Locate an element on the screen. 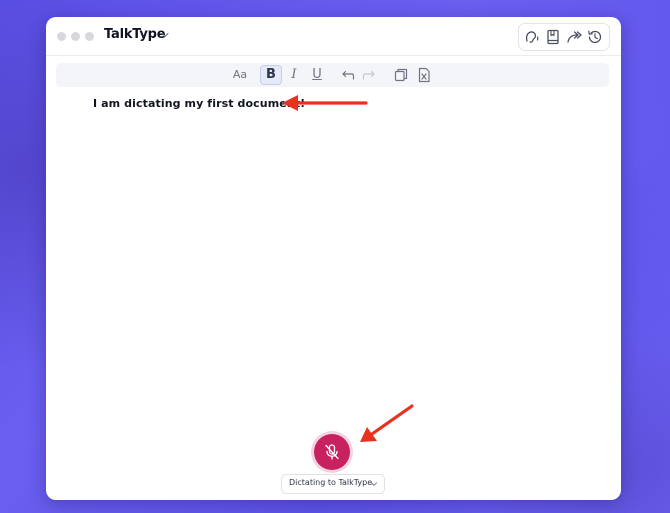 The image size is (670, 513). annotation-arrows is located at coordinates (348, 268).